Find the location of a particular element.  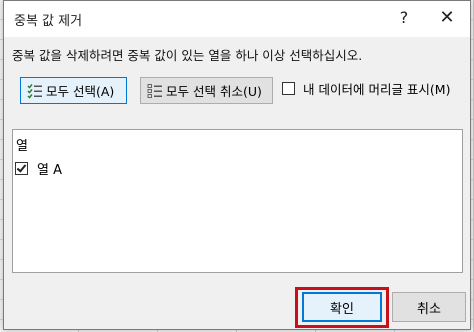

checkmark-icon is located at coordinates (21, 167).